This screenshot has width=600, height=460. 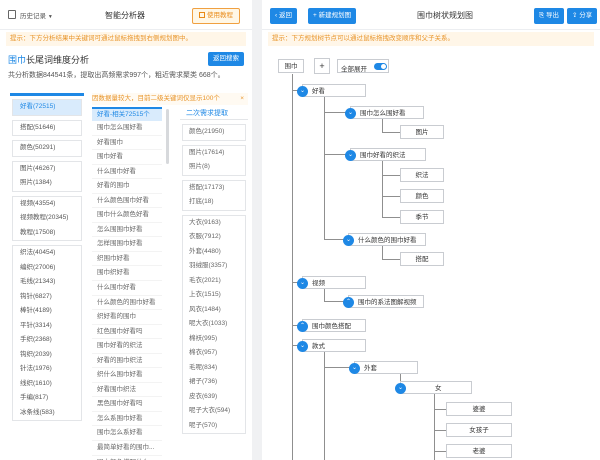 I want to click on demand-item: 裙子(736), so click(x=214, y=382).